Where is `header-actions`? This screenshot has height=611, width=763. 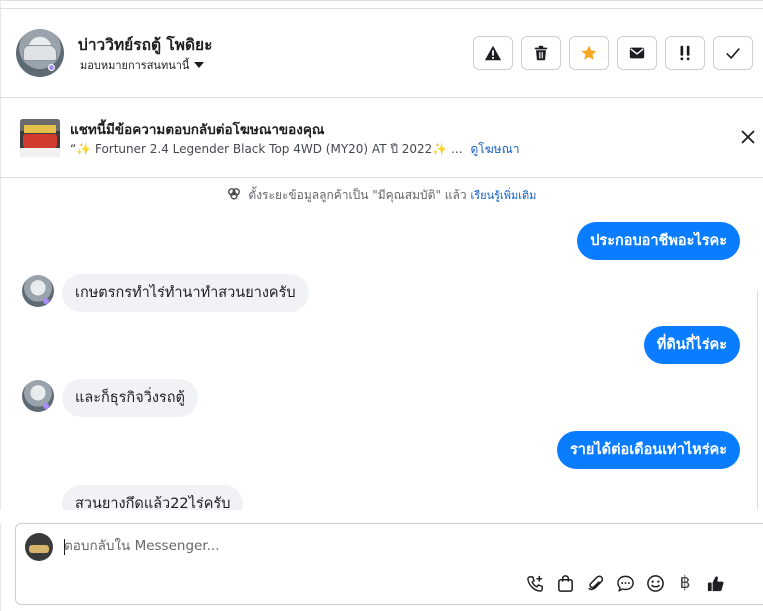
header-actions is located at coordinates (613, 53).